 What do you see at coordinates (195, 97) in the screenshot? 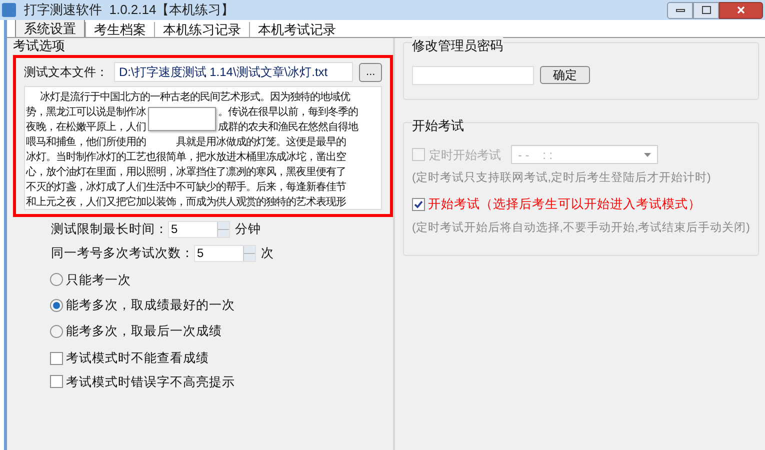
I see `text-line: 冰灯是流行于中国北方的一种古老的民间艺术形式。因为独特的地域优` at bounding box center [195, 97].